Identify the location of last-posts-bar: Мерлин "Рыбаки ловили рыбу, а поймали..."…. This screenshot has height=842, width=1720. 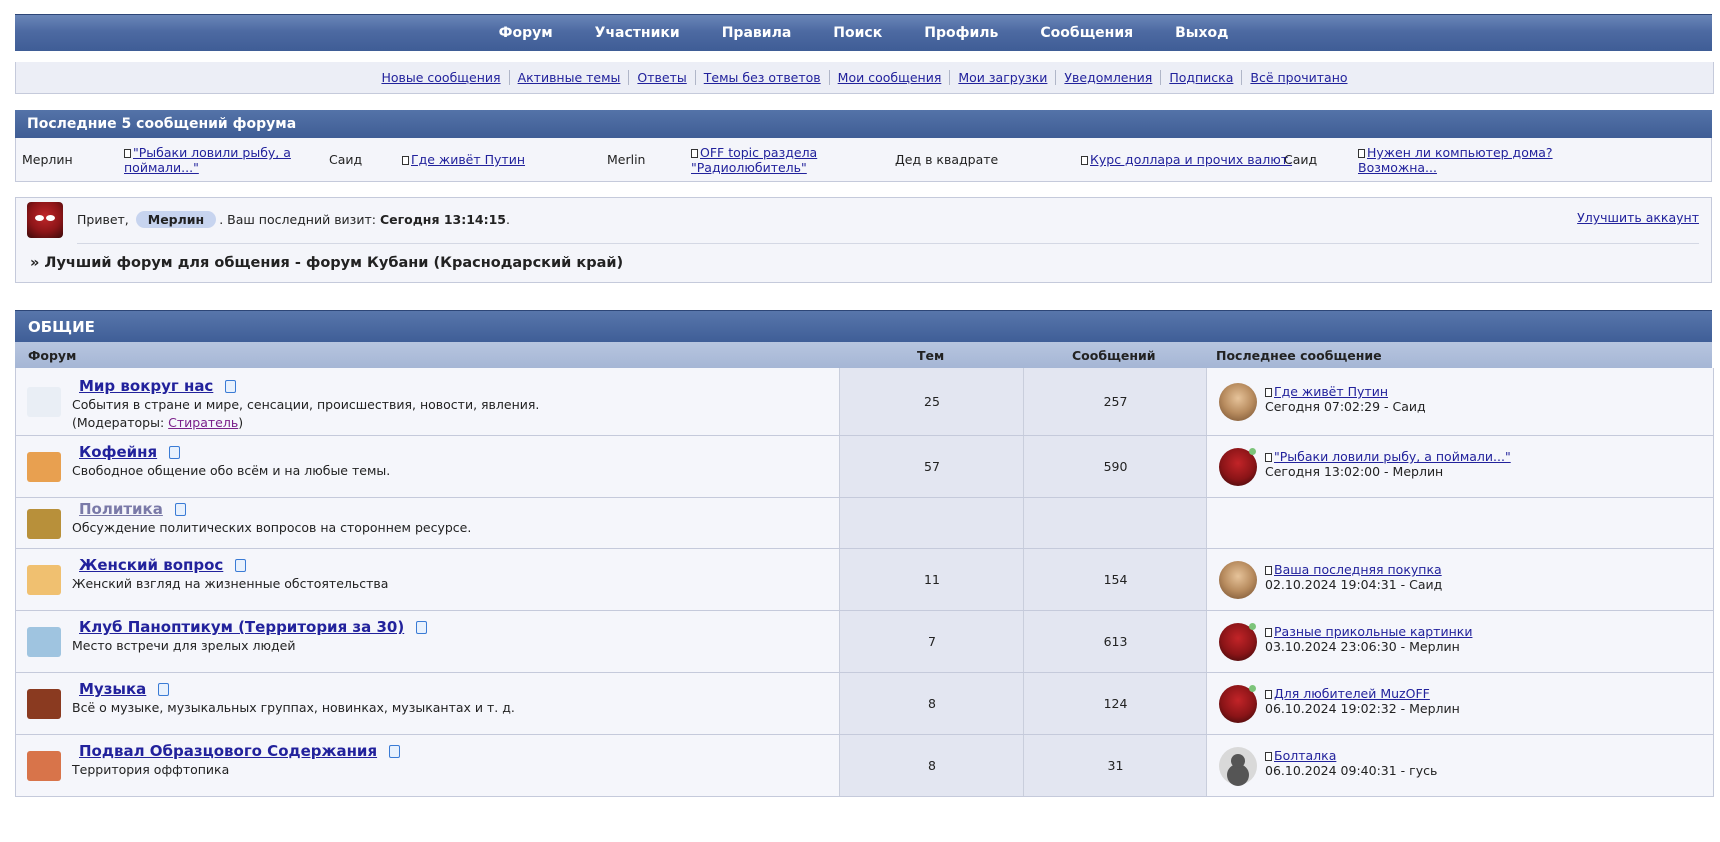
(863, 160).